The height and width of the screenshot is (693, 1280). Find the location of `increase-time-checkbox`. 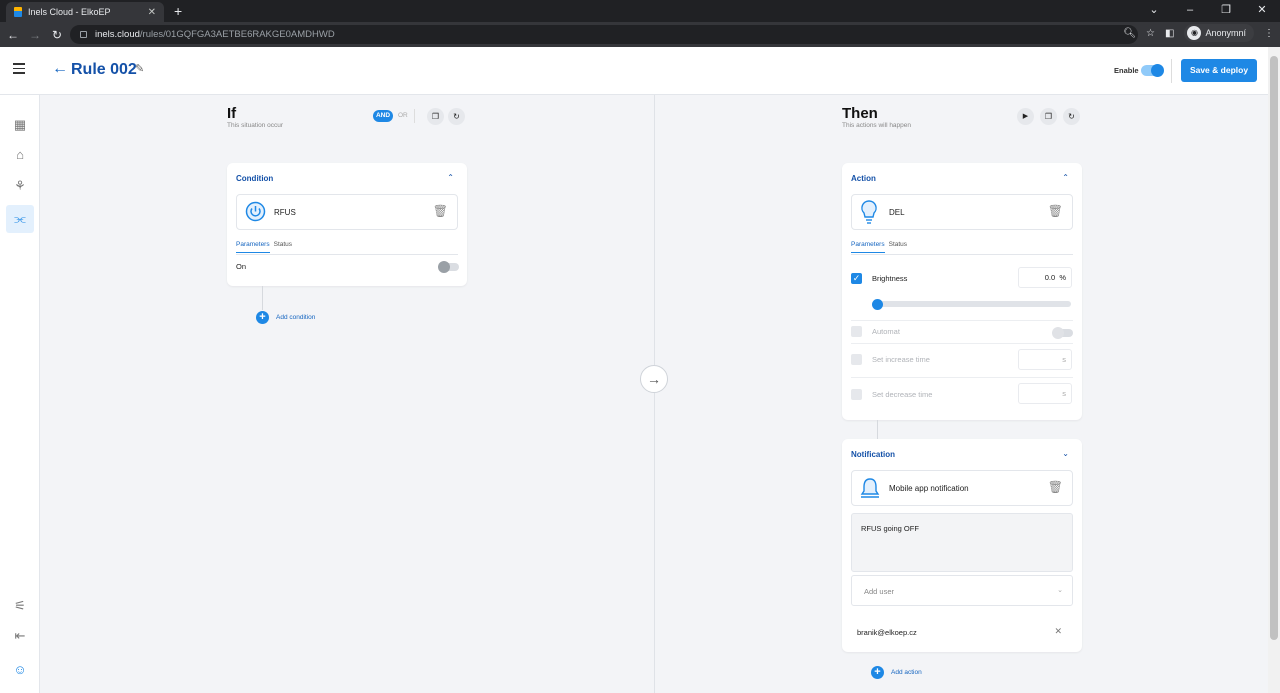

increase-time-checkbox is located at coordinates (856, 359).